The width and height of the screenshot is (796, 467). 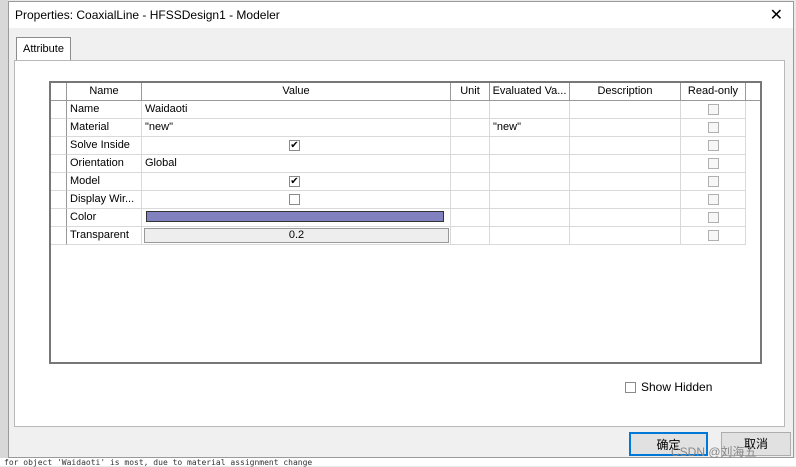 What do you see at coordinates (776, 15) in the screenshot?
I see `close-icon: ✕` at bounding box center [776, 15].